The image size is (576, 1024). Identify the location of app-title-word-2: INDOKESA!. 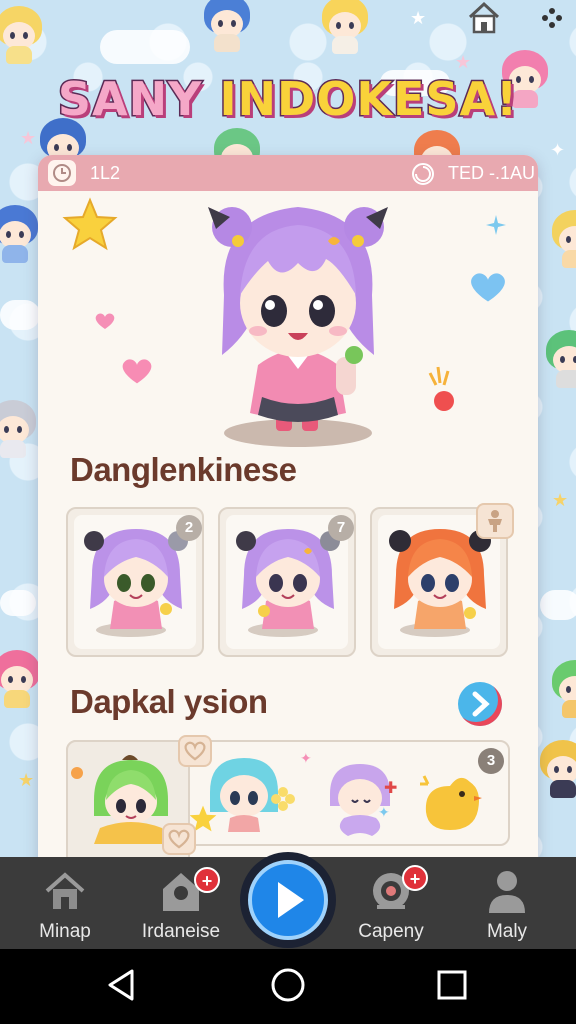
(368, 99).